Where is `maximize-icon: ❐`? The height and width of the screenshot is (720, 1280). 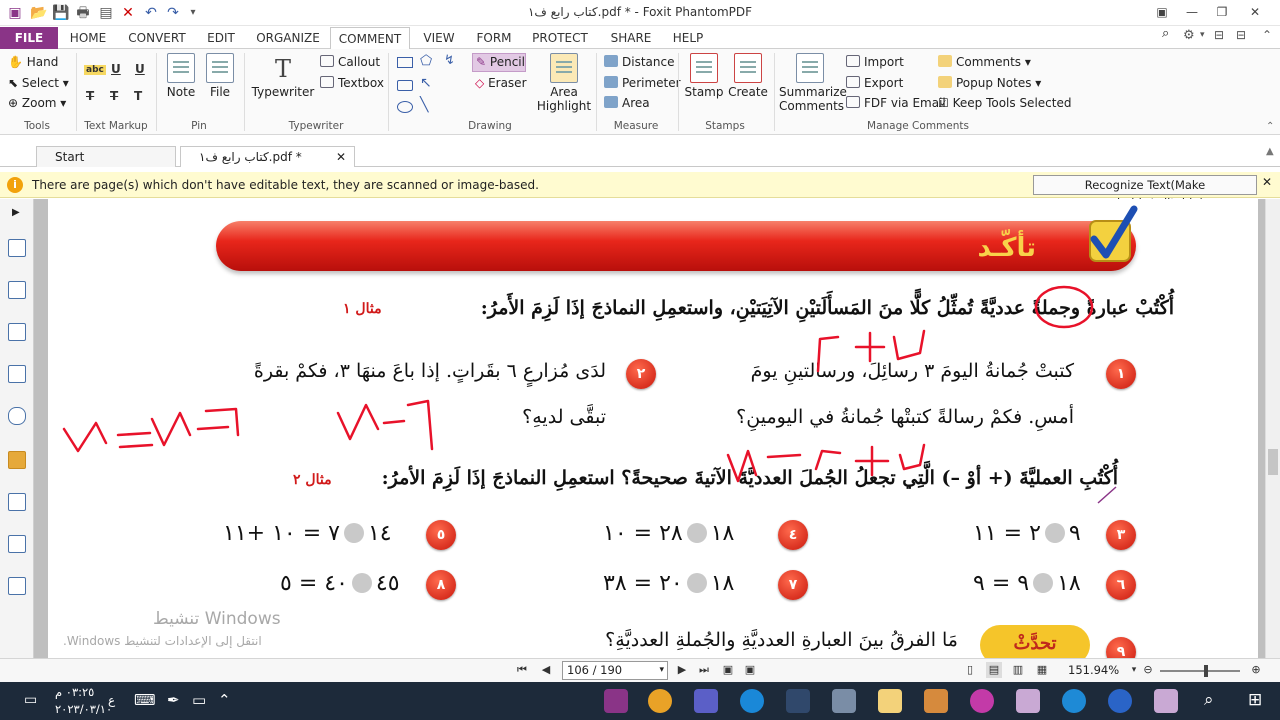 maximize-icon: ❐ is located at coordinates (1222, 12).